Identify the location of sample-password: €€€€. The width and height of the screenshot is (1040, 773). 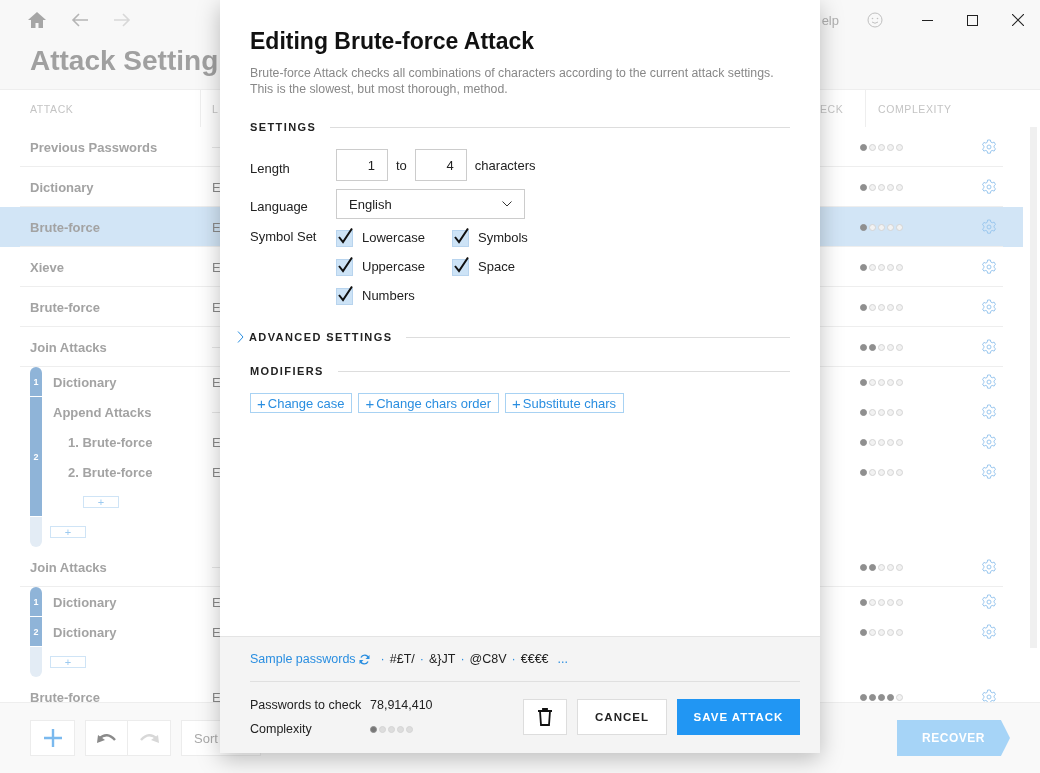
(534, 659).